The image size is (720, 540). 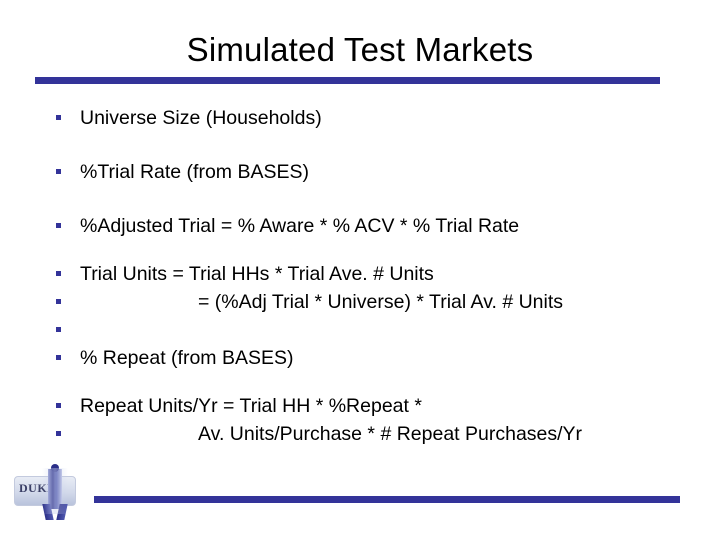 What do you see at coordinates (251, 406) in the screenshot?
I see `list-item-text: Repeat Units/Yr = Trial HH * %Repeat *` at bounding box center [251, 406].